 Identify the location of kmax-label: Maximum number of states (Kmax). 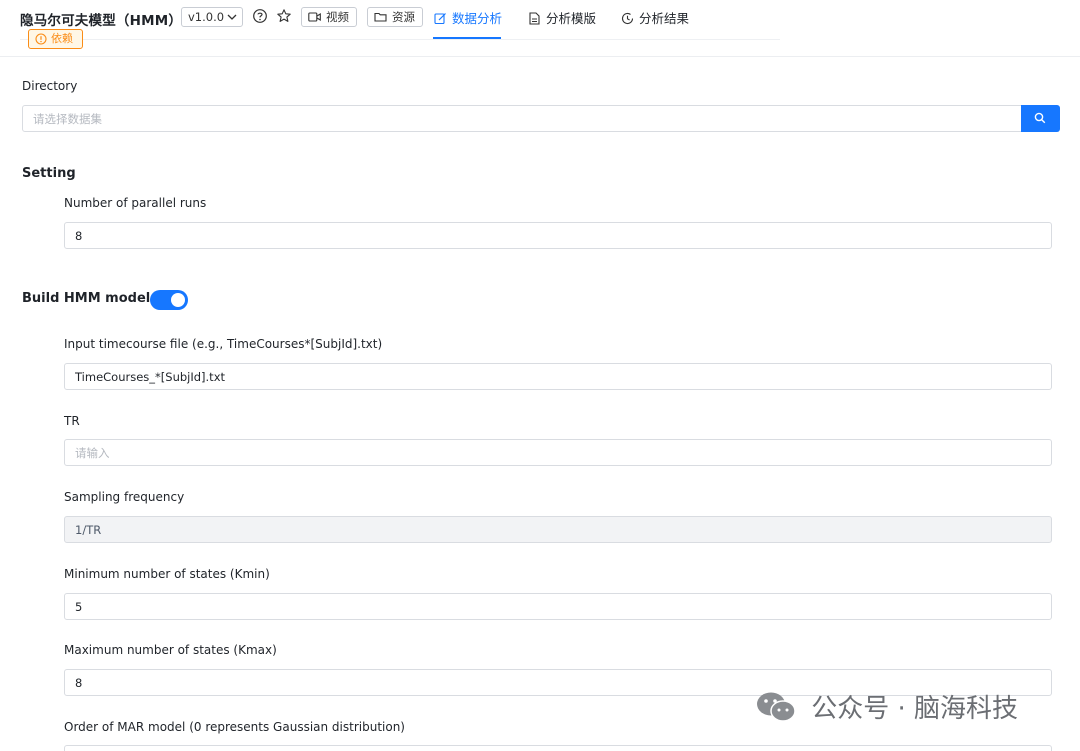
(170, 650).